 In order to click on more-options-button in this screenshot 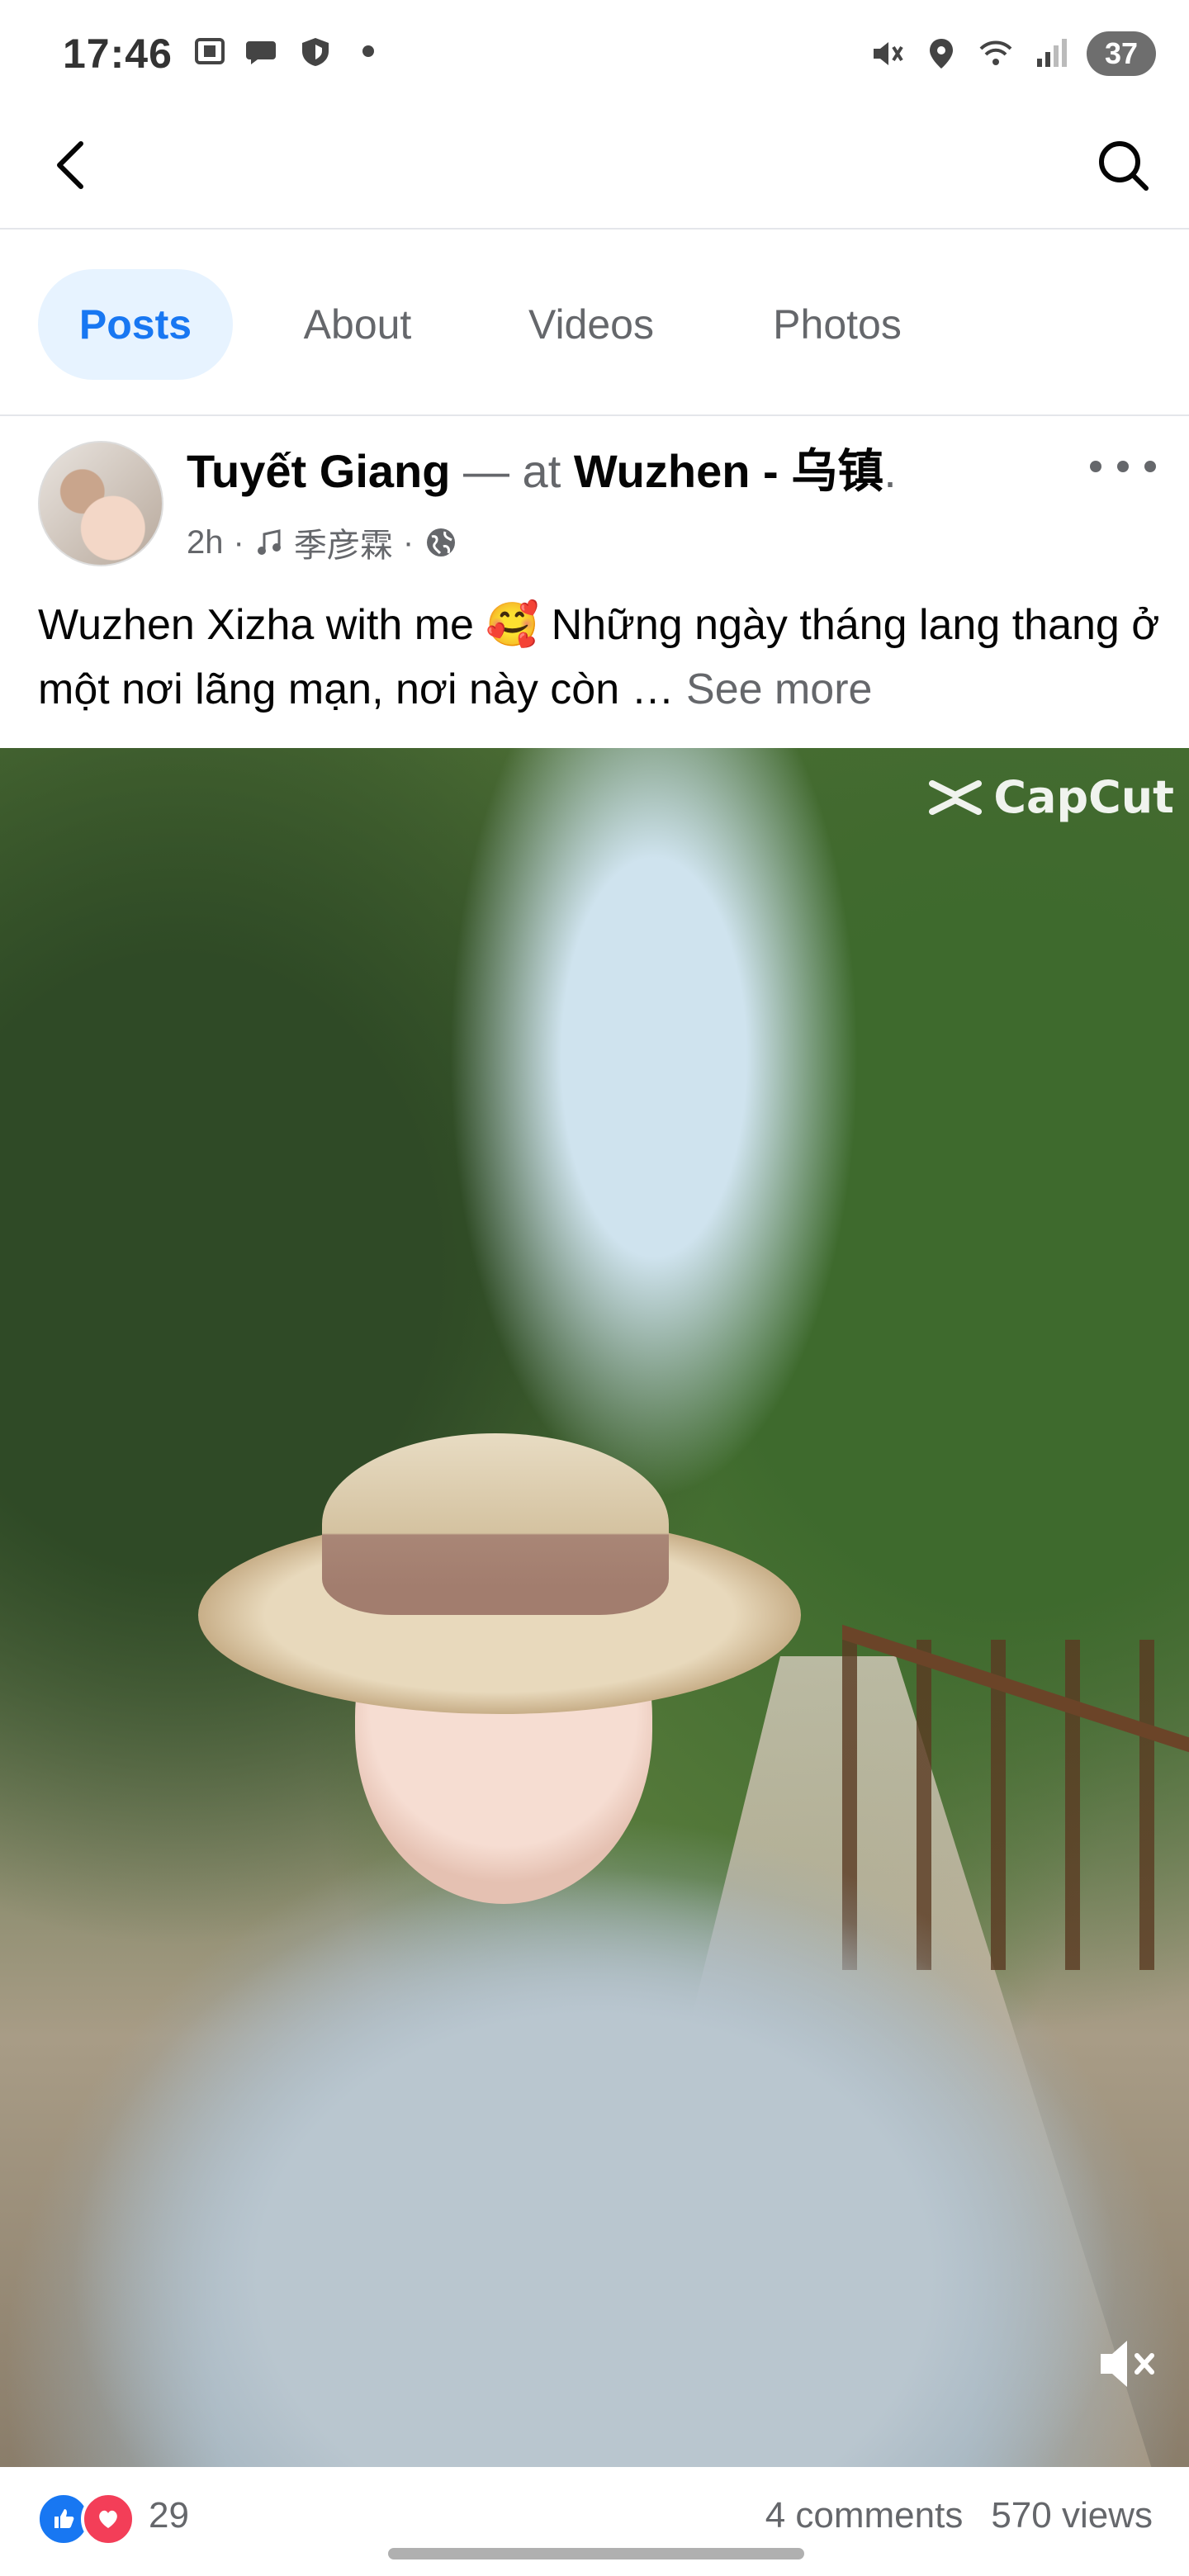, I will do `click(1123, 466)`.